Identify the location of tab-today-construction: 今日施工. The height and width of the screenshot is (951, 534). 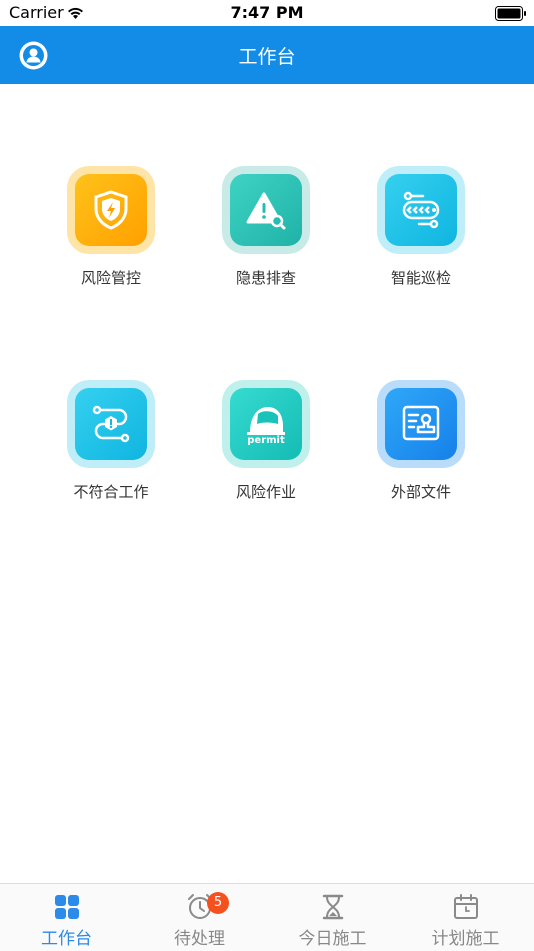
(332, 917).